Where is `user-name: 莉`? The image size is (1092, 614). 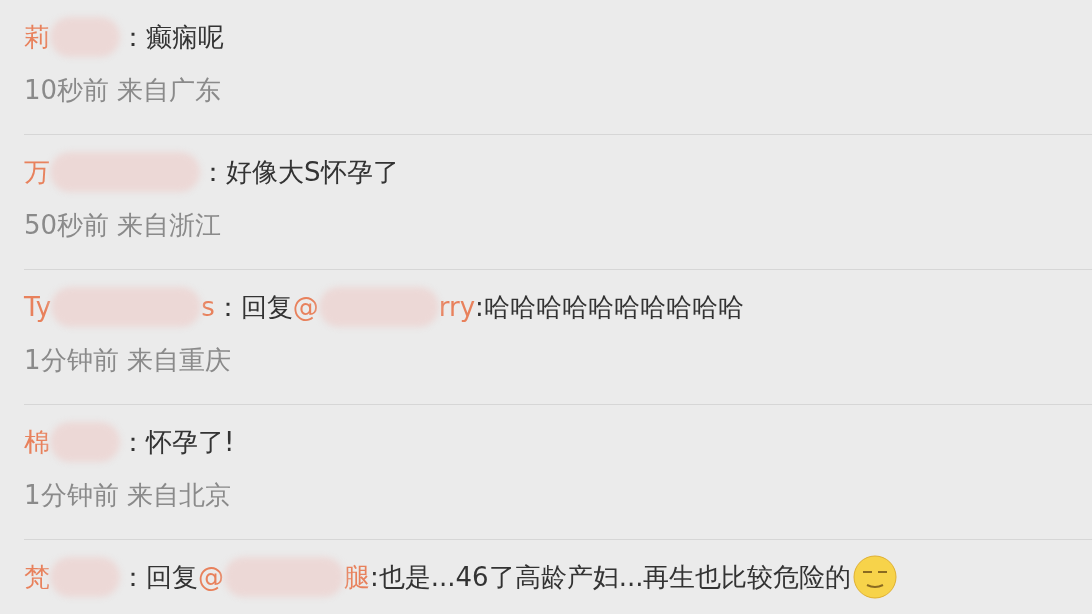
user-name: 莉 is located at coordinates (37, 37).